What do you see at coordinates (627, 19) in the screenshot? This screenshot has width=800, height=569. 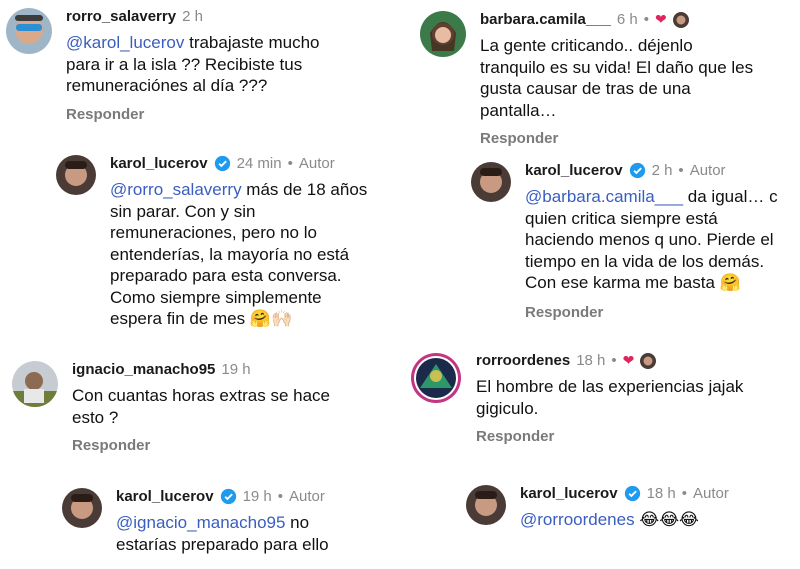 I see `comment-time: 6 h` at bounding box center [627, 19].